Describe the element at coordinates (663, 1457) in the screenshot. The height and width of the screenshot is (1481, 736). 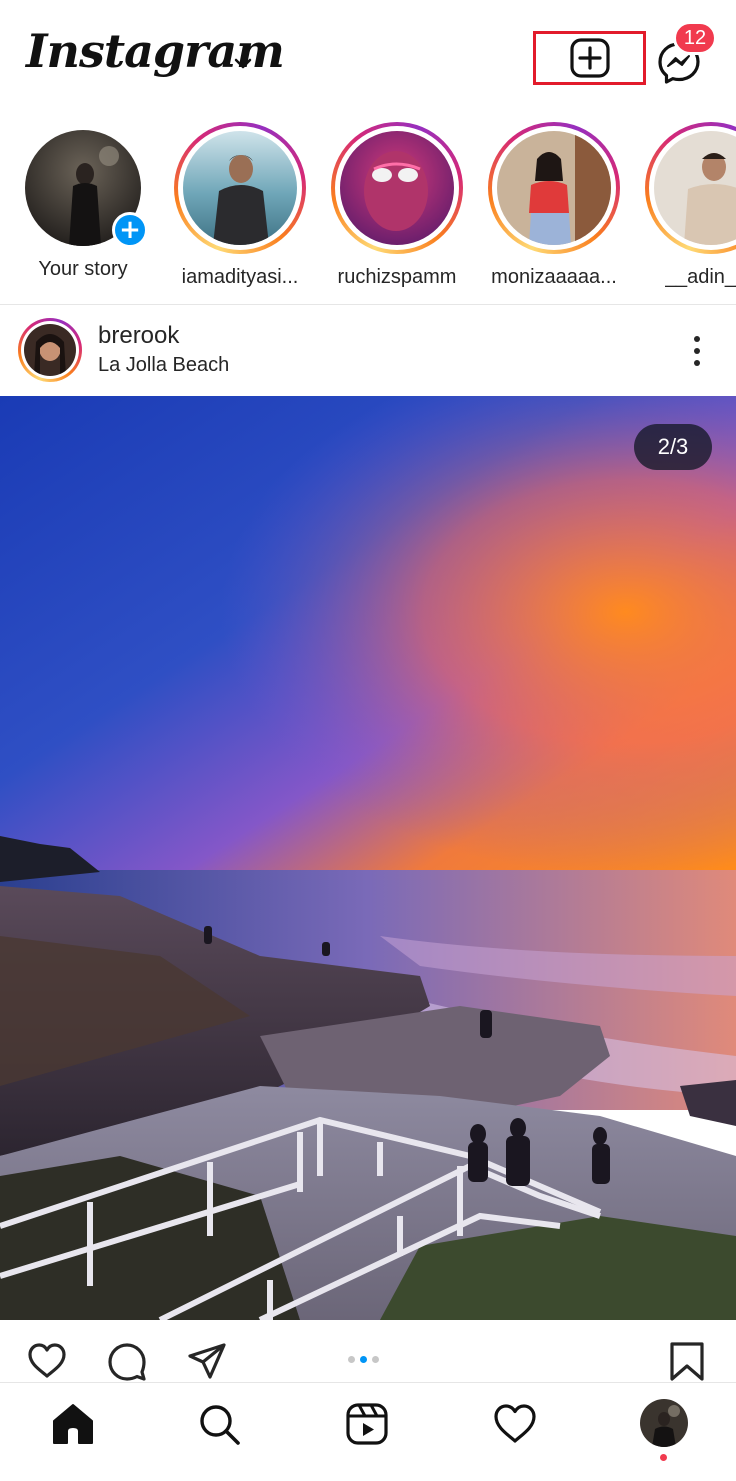
I see `profile-notification-dot` at that location.